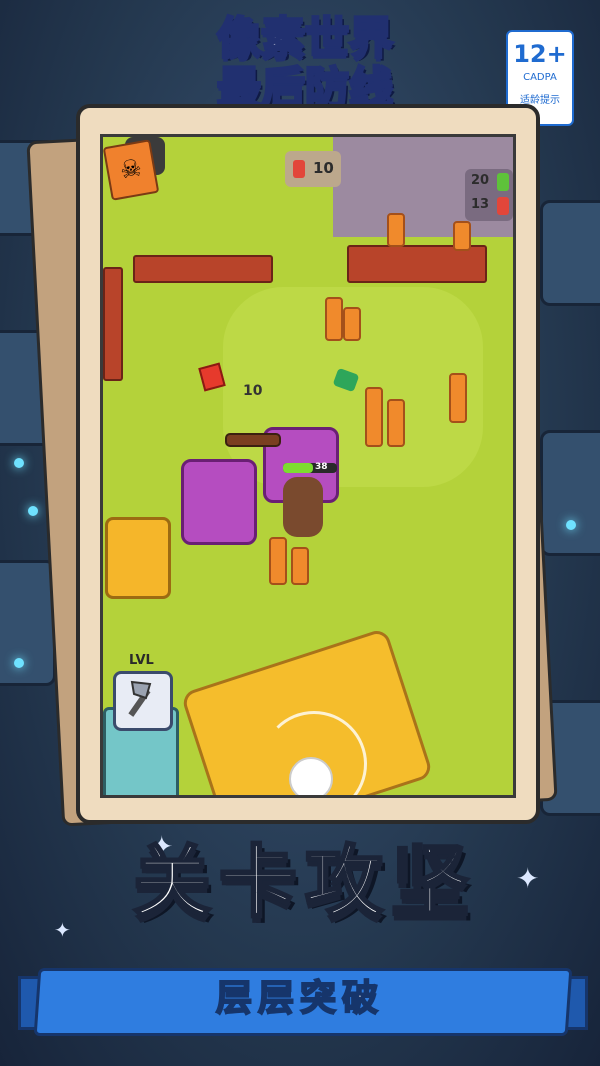  I want to click on joystick-knob, so click(311, 776).